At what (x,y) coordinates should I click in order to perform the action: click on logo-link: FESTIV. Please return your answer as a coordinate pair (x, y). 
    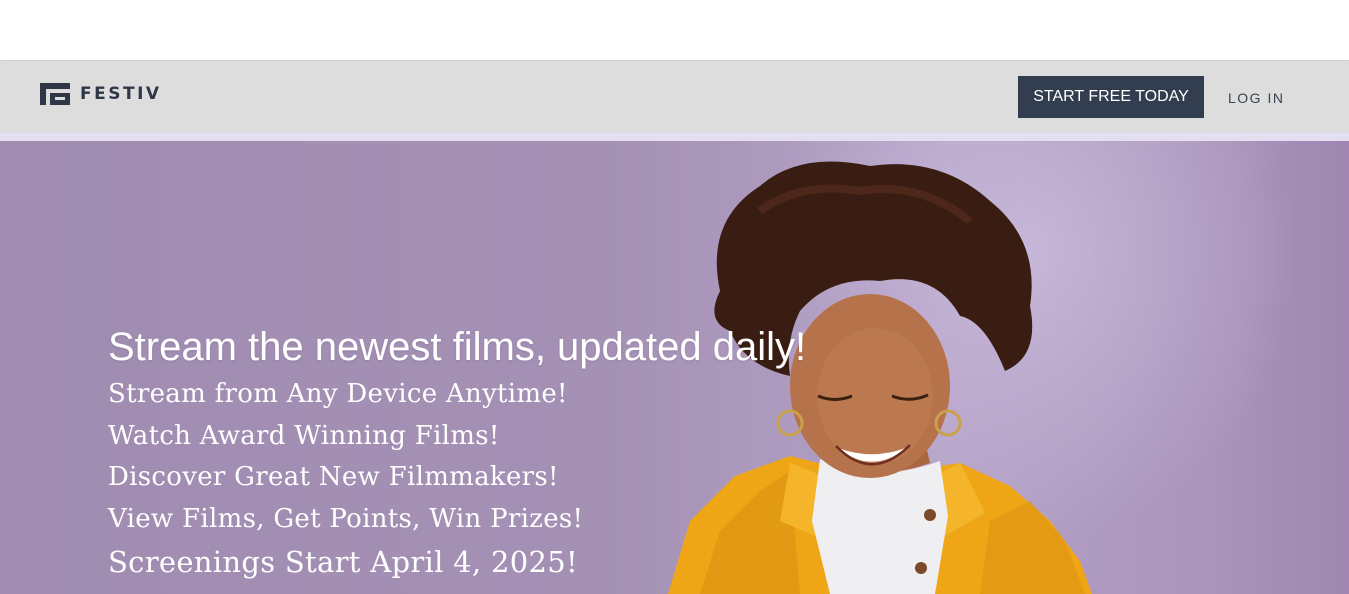
    Looking at the image, I should click on (101, 94).